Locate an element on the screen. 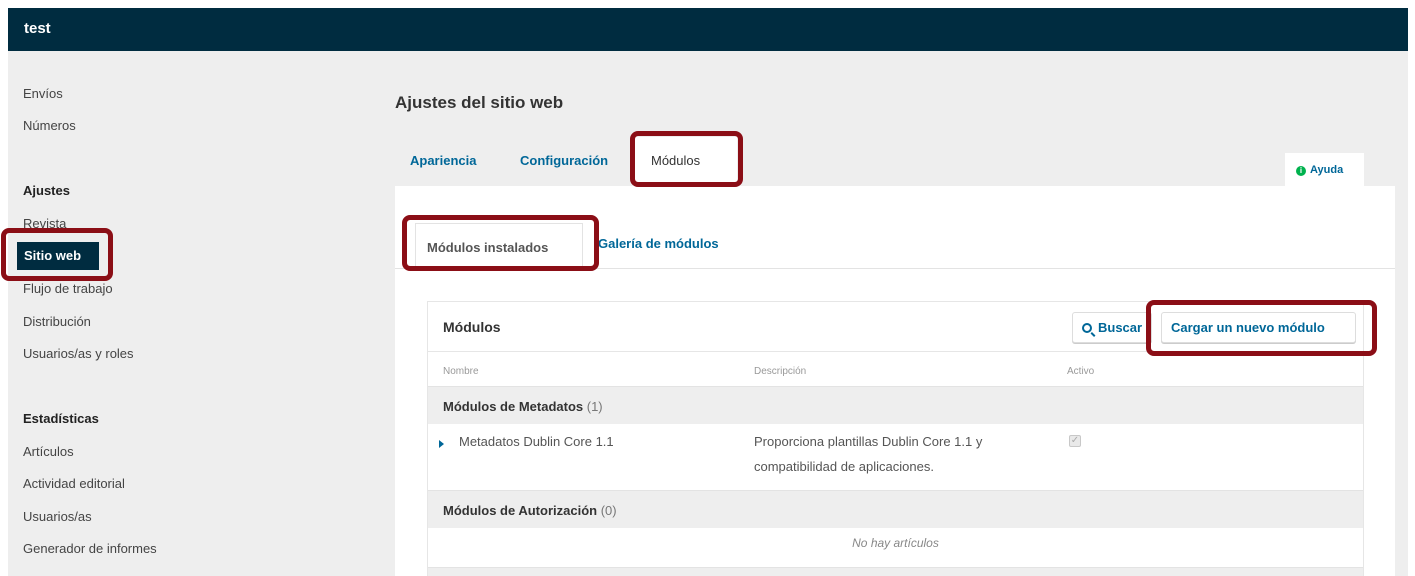 Image resolution: width=1415 pixels, height=576 pixels. column-header-active: Activo is located at coordinates (1081, 371).